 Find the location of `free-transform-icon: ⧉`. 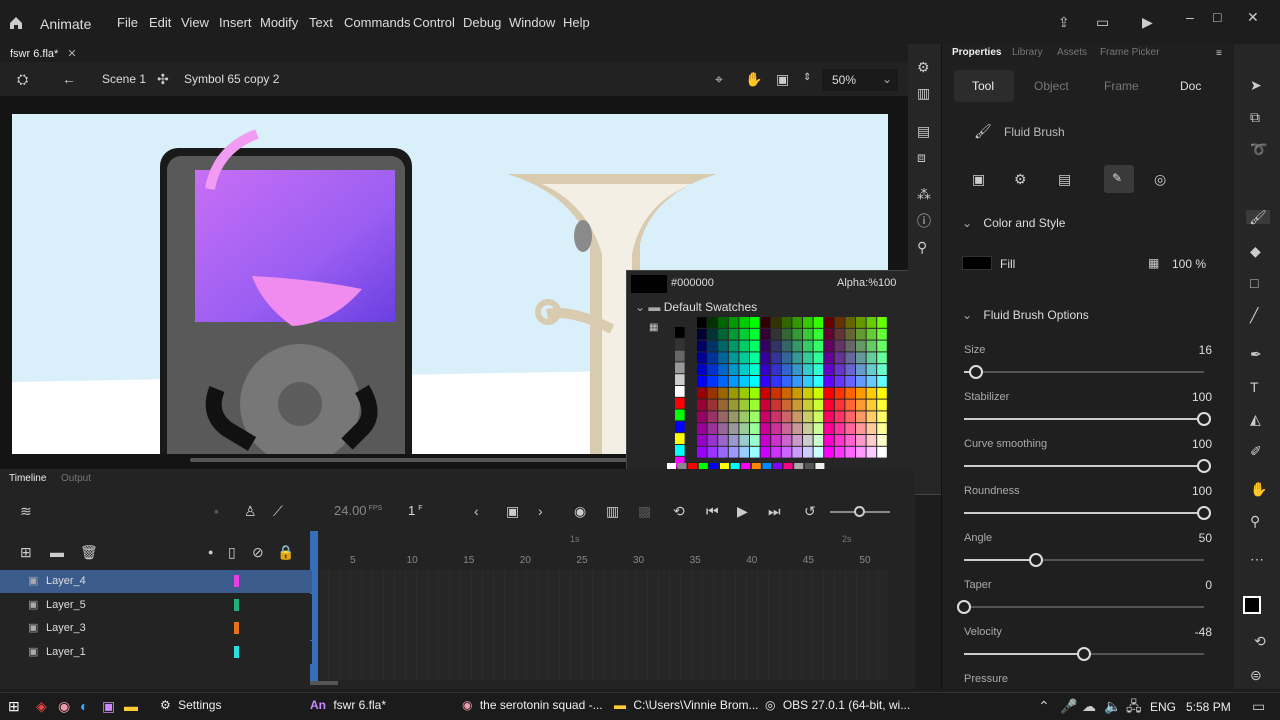

free-transform-icon: ⧉ is located at coordinates (1255, 117).